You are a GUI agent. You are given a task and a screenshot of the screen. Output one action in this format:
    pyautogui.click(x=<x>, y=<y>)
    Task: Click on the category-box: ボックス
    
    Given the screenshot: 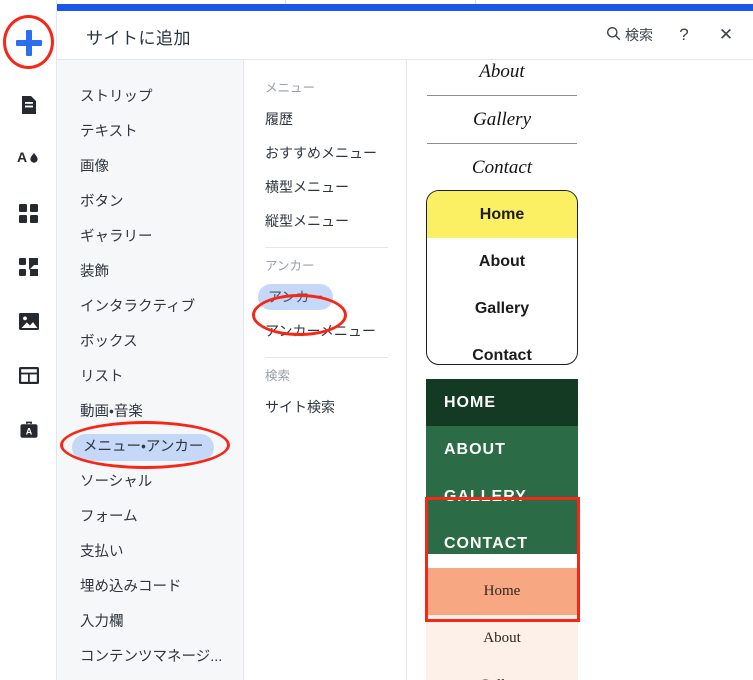 What is the action you would take?
    pyautogui.click(x=150, y=342)
    